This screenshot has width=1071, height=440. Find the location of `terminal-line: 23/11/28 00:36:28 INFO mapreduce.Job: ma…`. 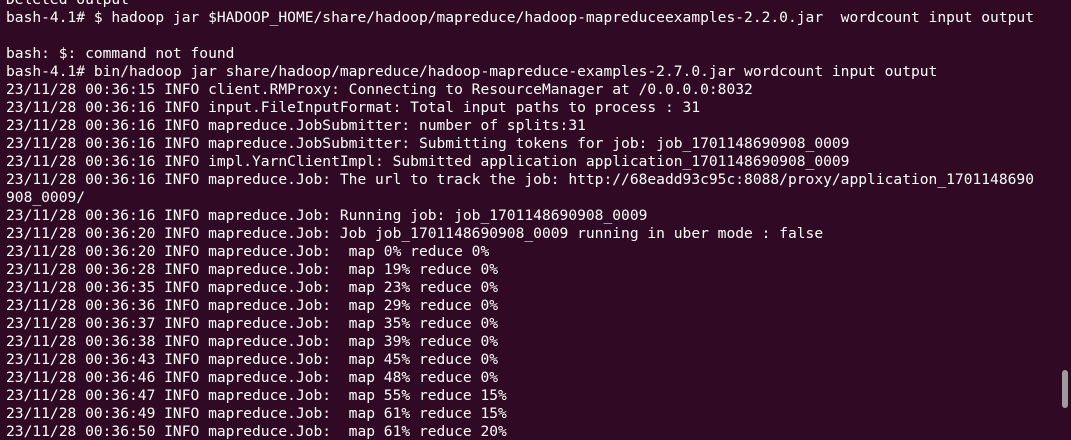

terminal-line: 23/11/28 00:36:28 INFO mapreduce.Job: ma… is located at coordinates (252, 269).